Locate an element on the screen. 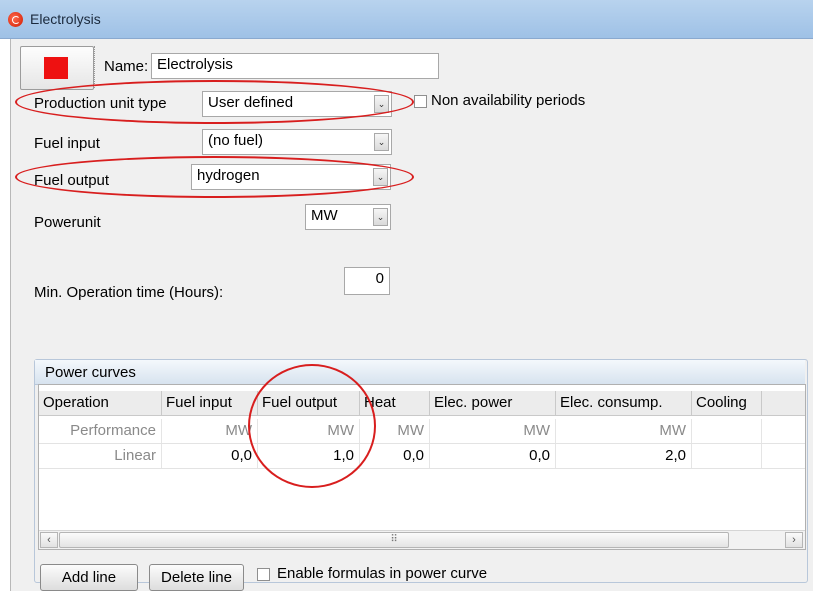  name-label: Name: is located at coordinates (126, 66).